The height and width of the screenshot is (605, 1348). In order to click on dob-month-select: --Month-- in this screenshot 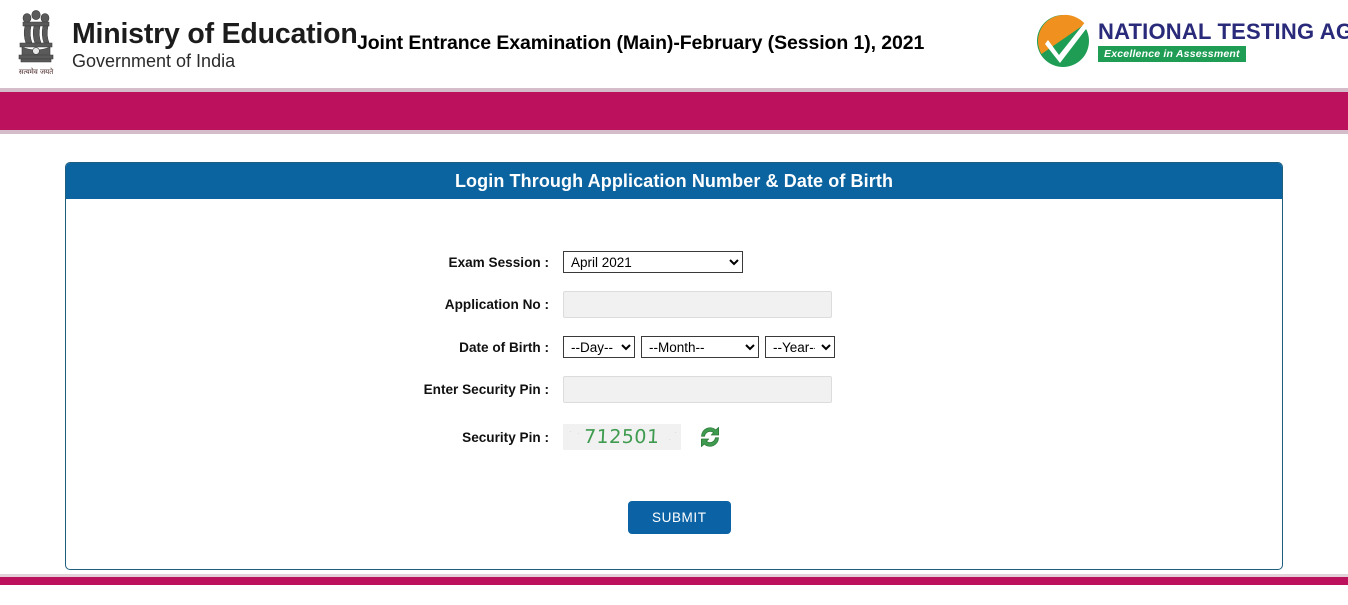, I will do `click(700, 347)`.